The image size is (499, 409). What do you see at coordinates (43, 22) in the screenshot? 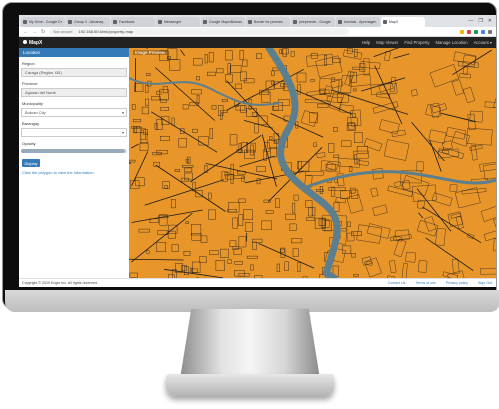
I see `browser-tab: My Drive - Google Dr` at bounding box center [43, 22].